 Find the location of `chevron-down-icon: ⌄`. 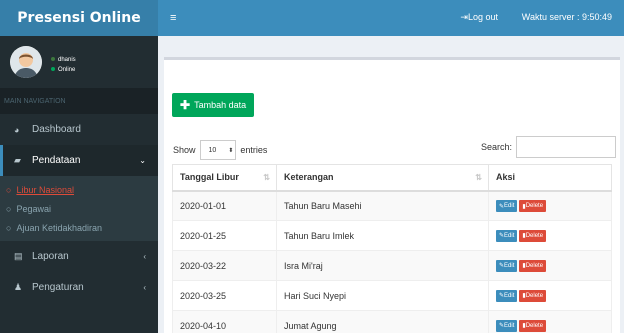

chevron-down-icon: ⌄ is located at coordinates (142, 160).